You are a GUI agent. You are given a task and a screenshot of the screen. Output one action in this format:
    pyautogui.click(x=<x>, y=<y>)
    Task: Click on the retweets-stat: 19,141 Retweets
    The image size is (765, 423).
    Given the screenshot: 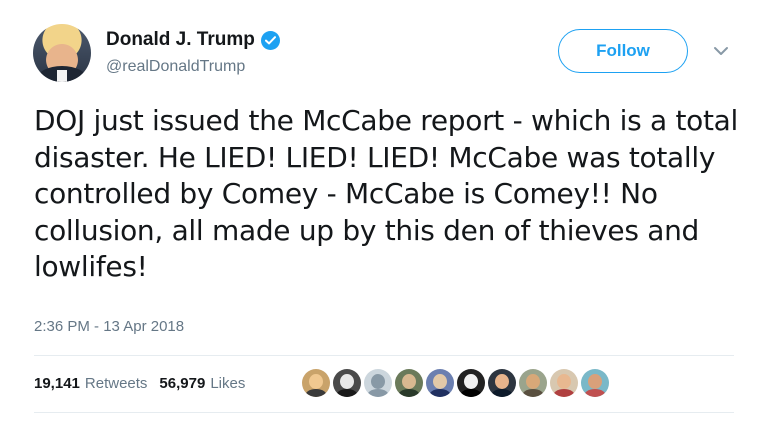 What is the action you would take?
    pyautogui.click(x=90, y=383)
    